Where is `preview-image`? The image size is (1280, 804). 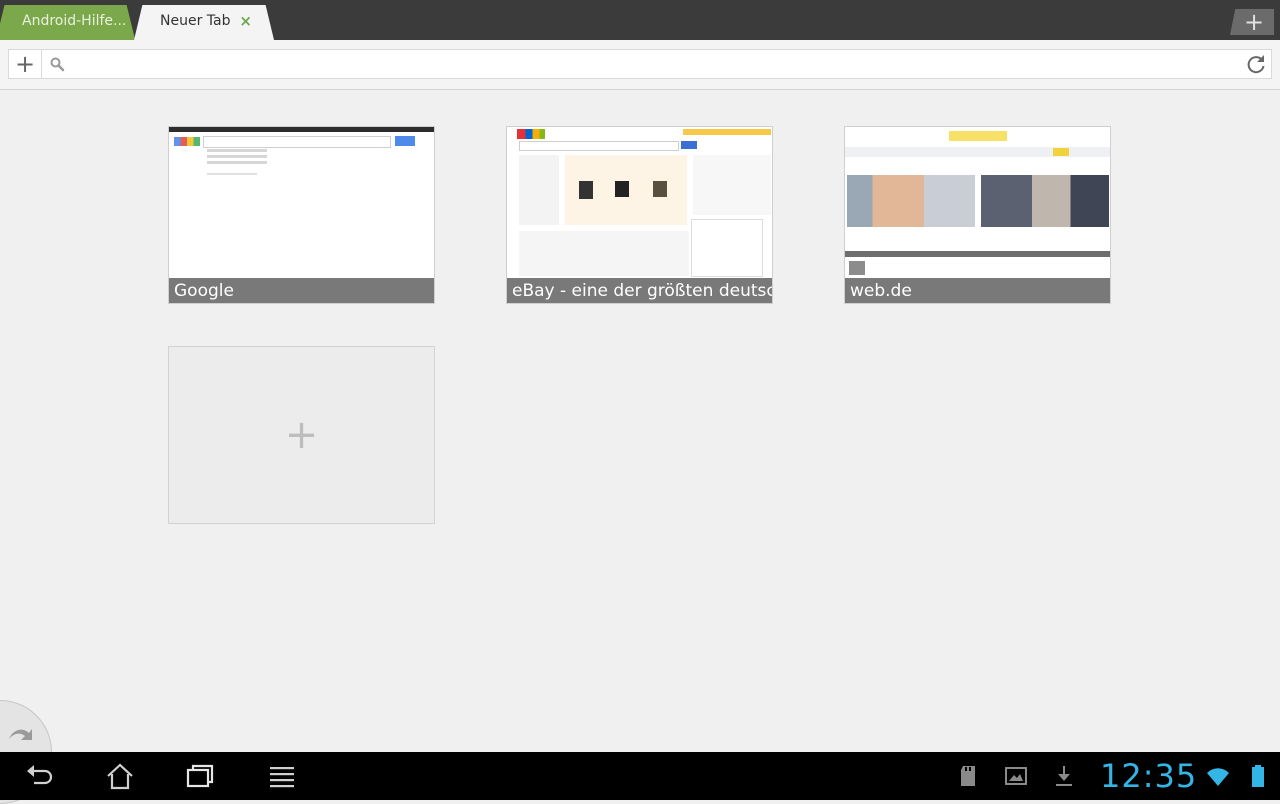
preview-image is located at coordinates (857, 268).